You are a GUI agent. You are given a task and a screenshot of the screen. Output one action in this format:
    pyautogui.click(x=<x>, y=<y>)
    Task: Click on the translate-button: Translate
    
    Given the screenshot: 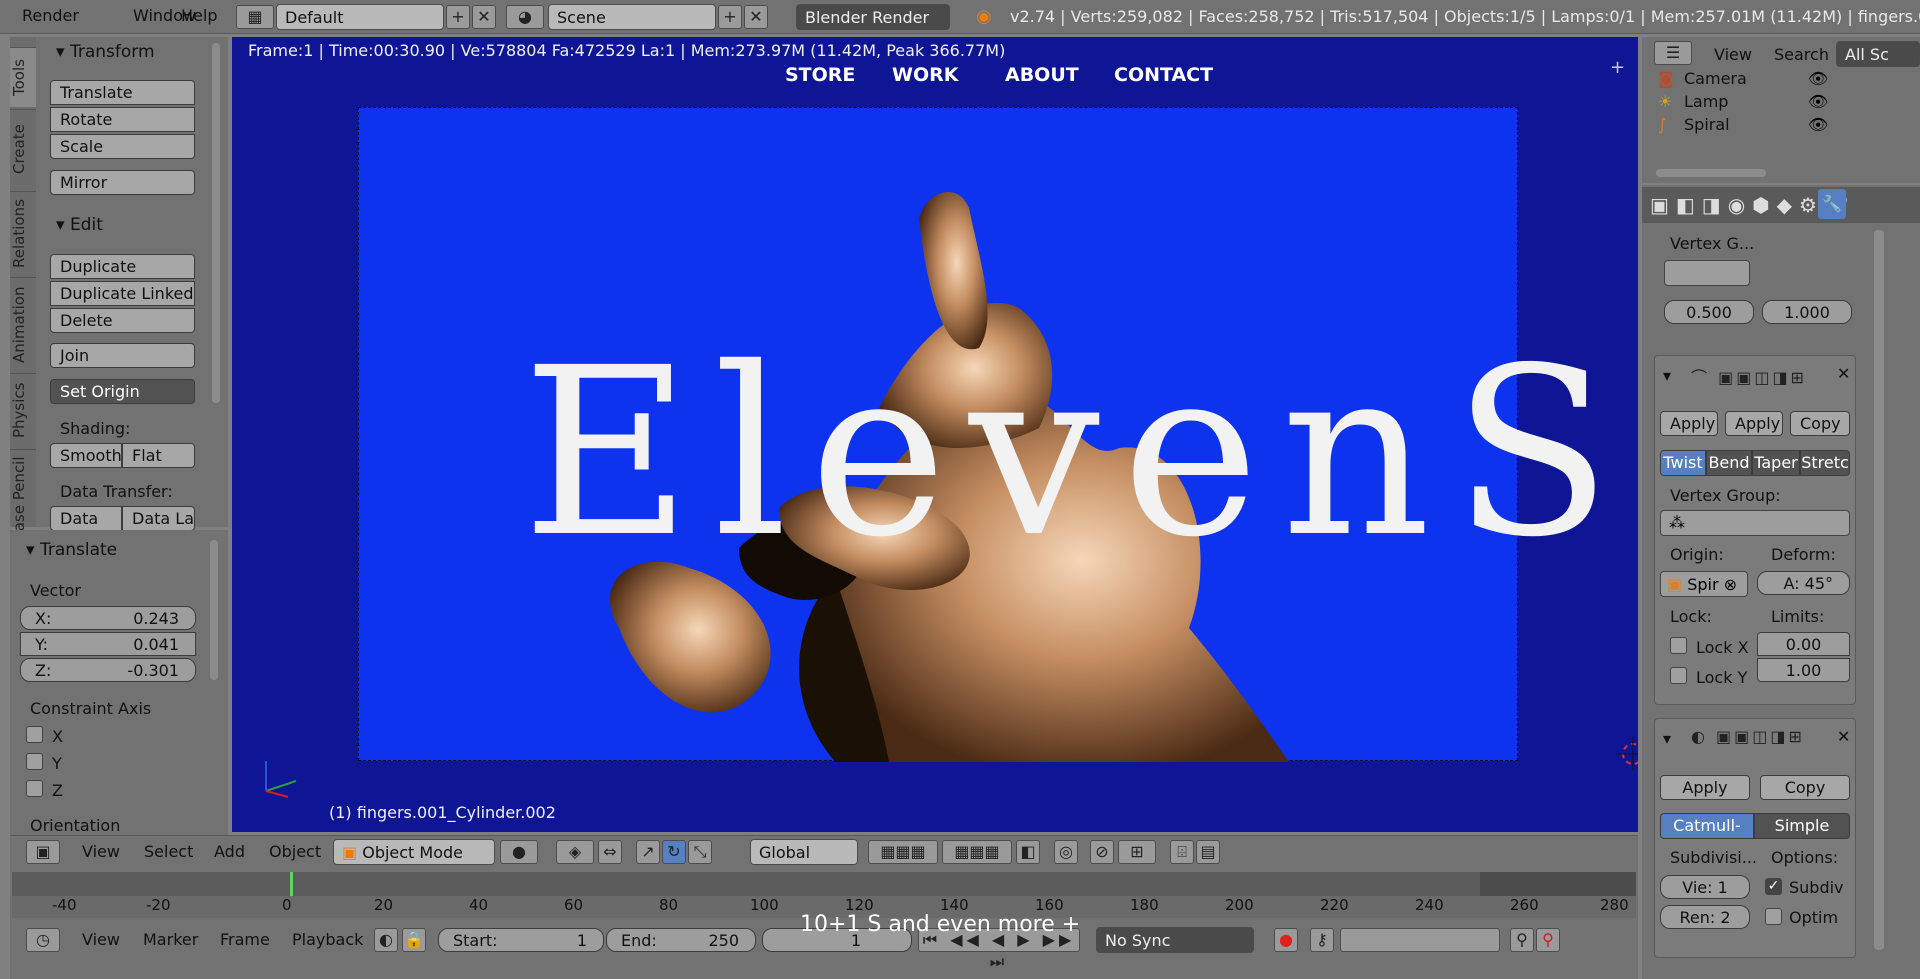 What is the action you would take?
    pyautogui.click(x=122, y=92)
    